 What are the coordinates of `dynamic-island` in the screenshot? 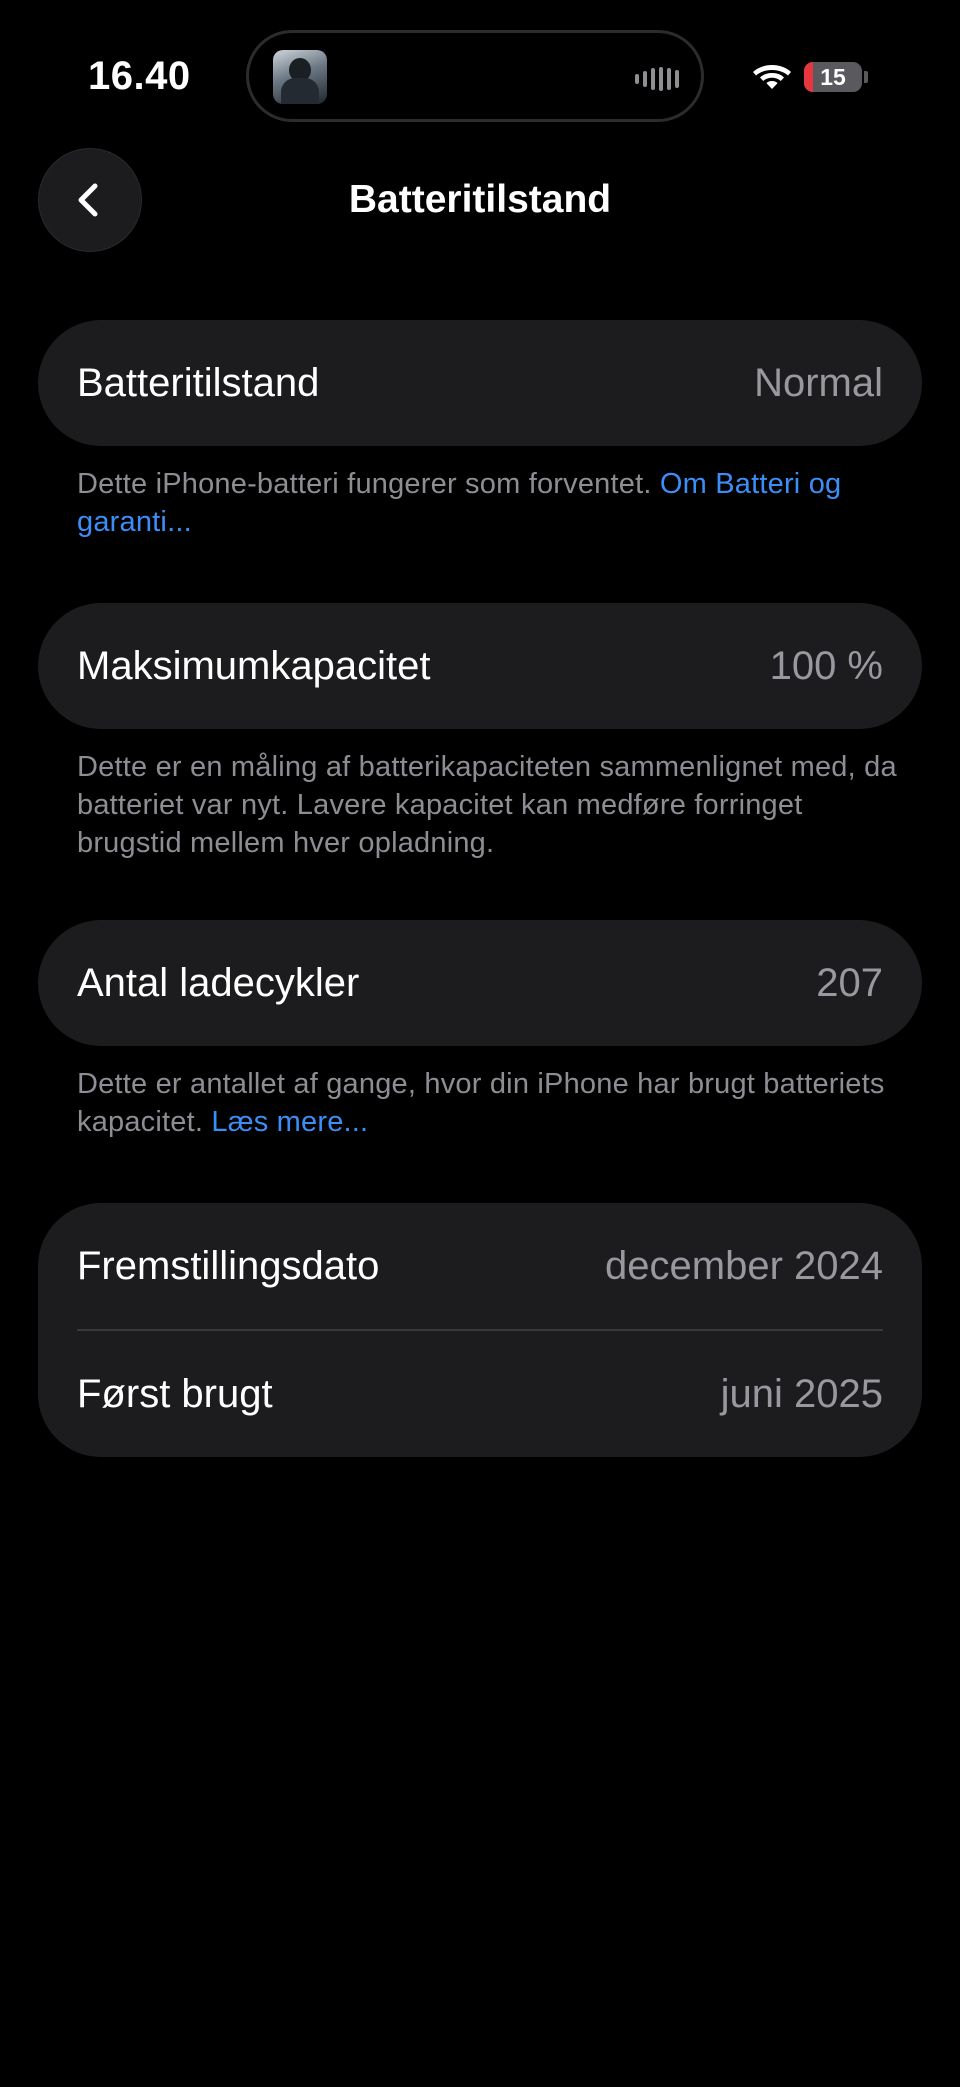 It's located at (475, 76).